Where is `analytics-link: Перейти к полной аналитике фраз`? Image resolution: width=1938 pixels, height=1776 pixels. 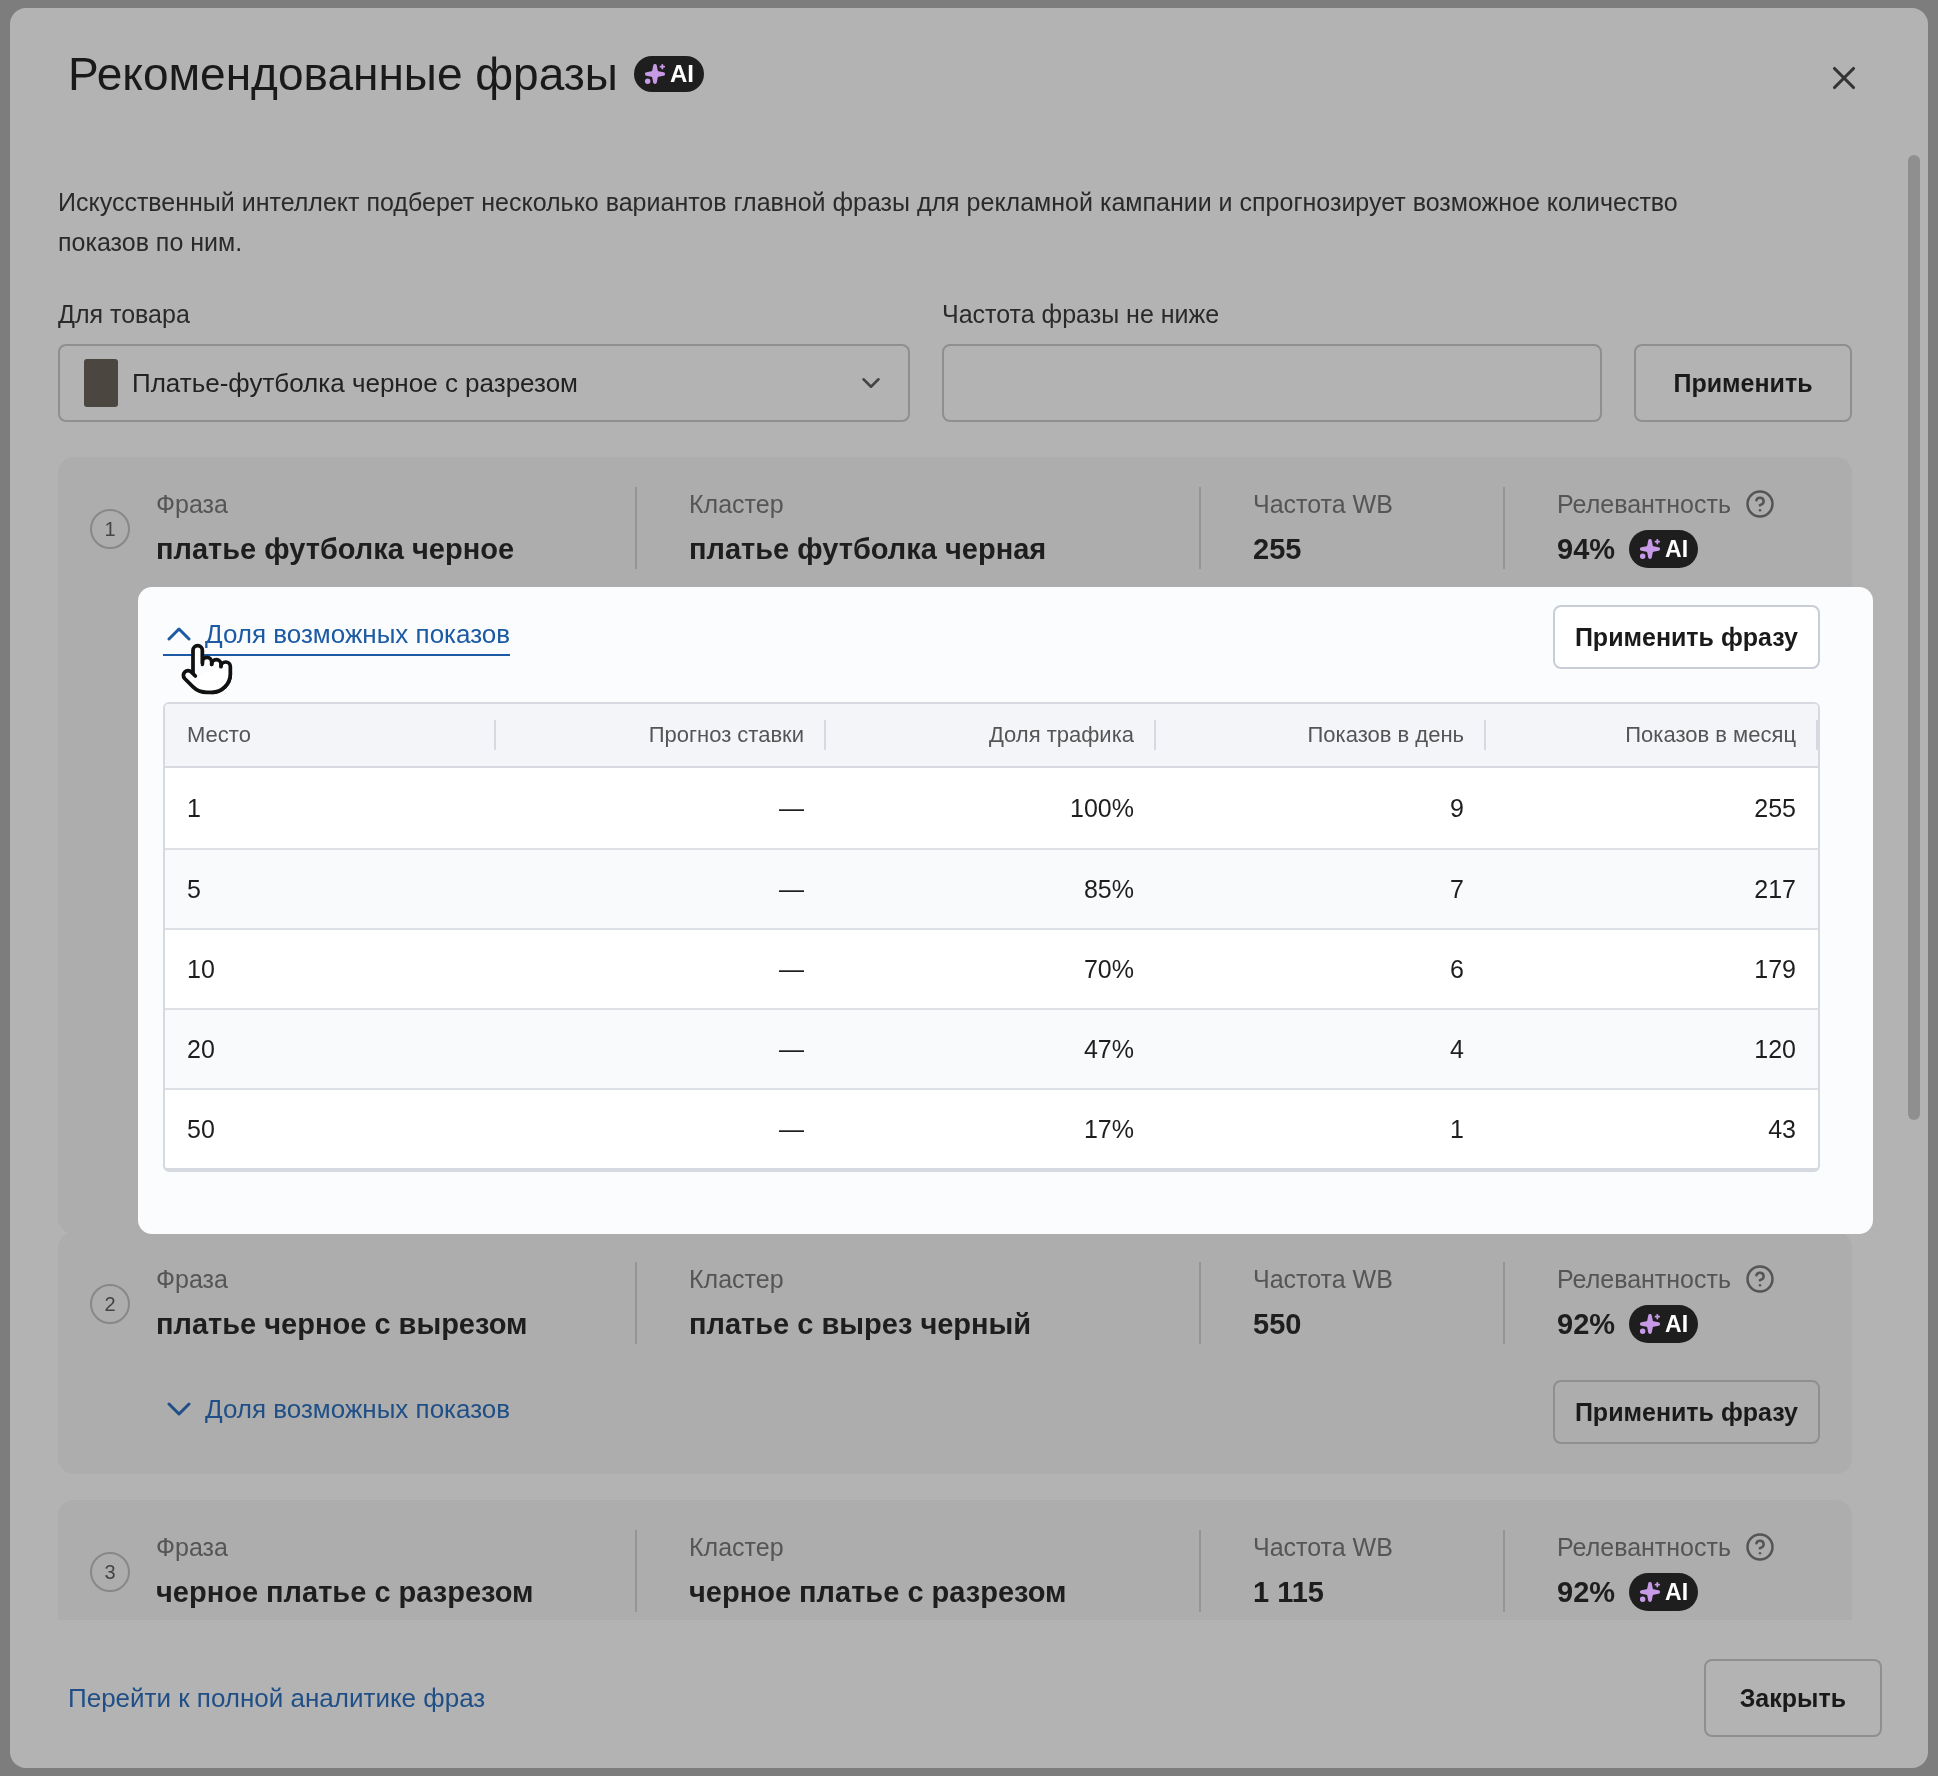 analytics-link: Перейти к полной аналитике фраз is located at coordinates (277, 1698).